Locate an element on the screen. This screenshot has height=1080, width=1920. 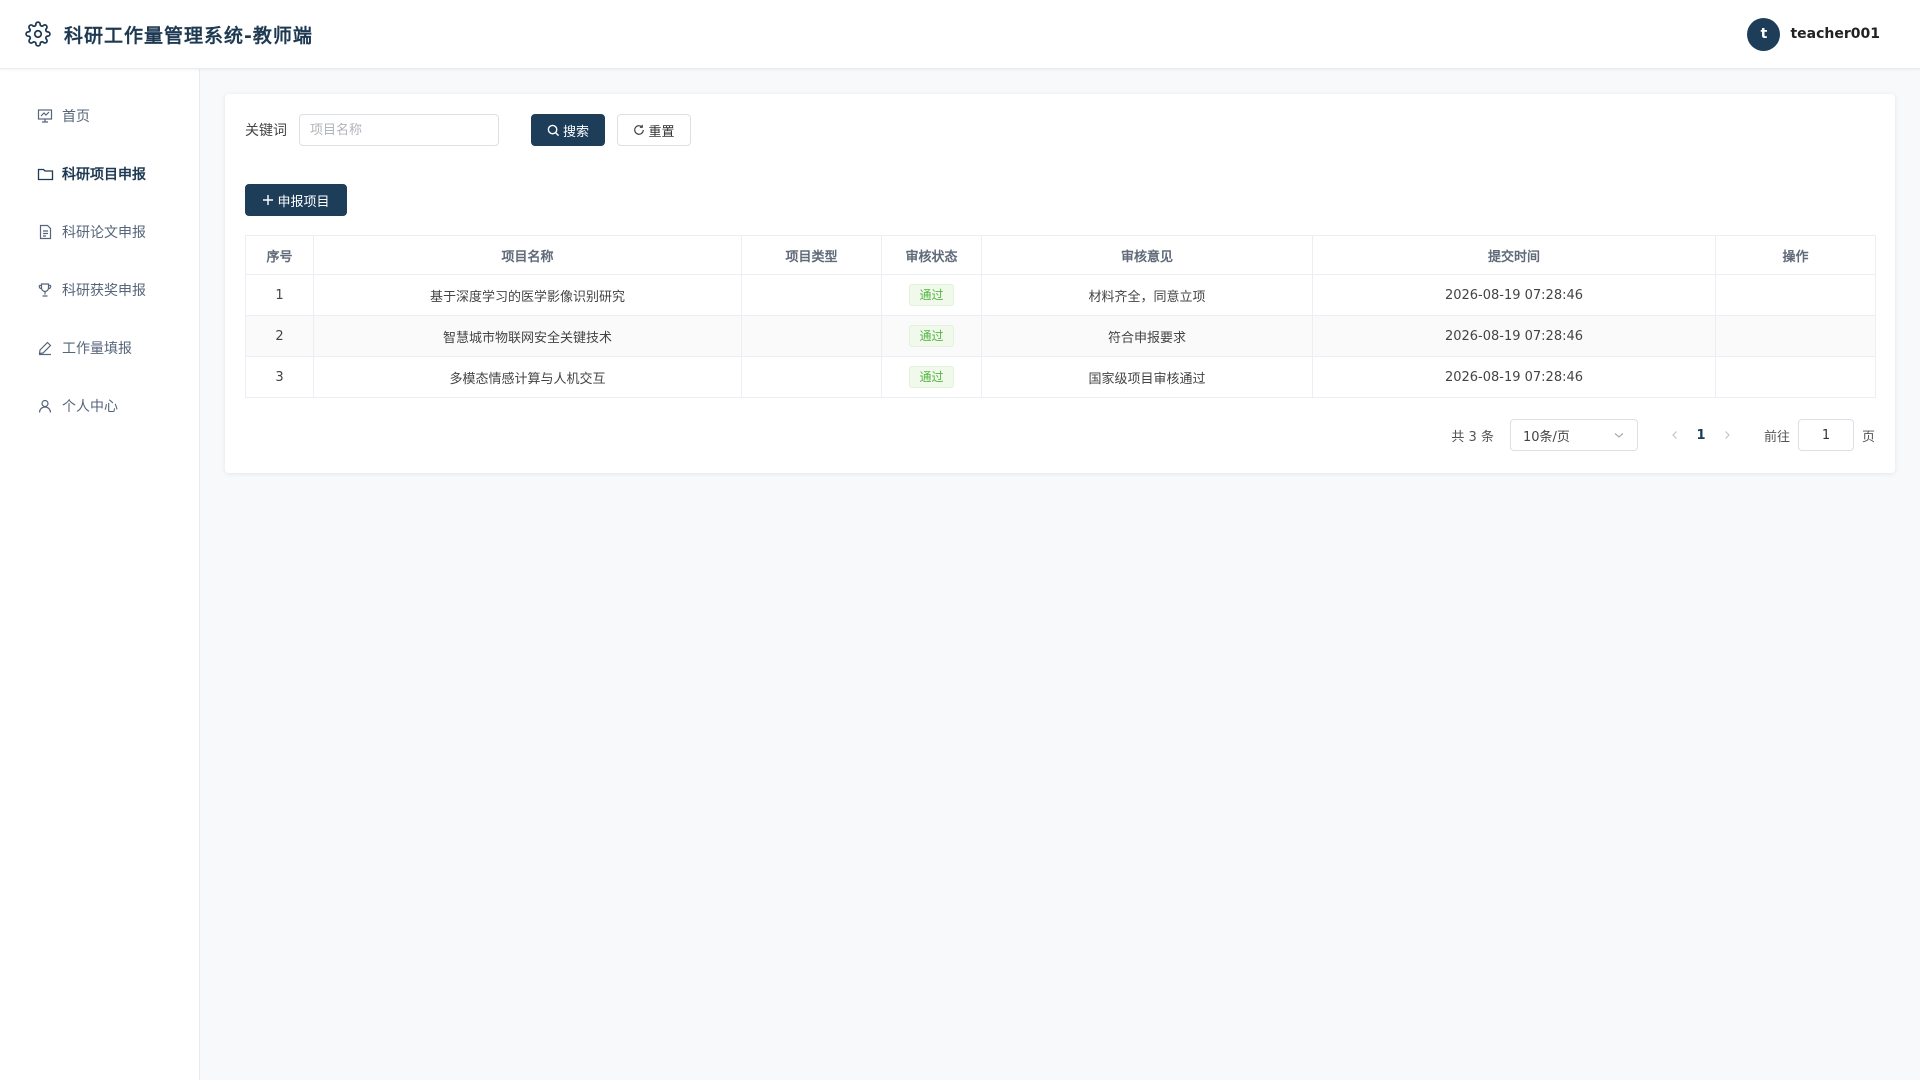
col-header-type: 项目类型 is located at coordinates (811, 255).